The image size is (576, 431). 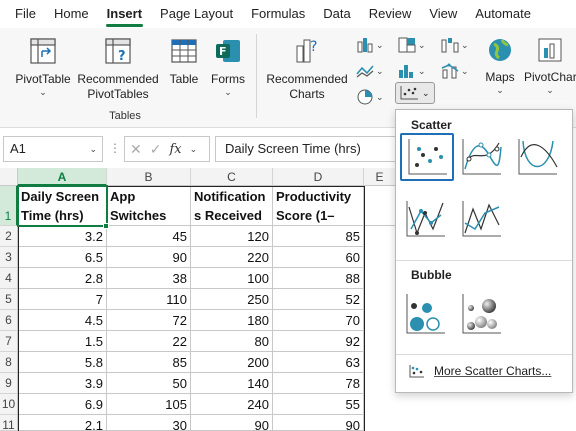 I want to click on column-header-c: C, so click(x=232, y=177).